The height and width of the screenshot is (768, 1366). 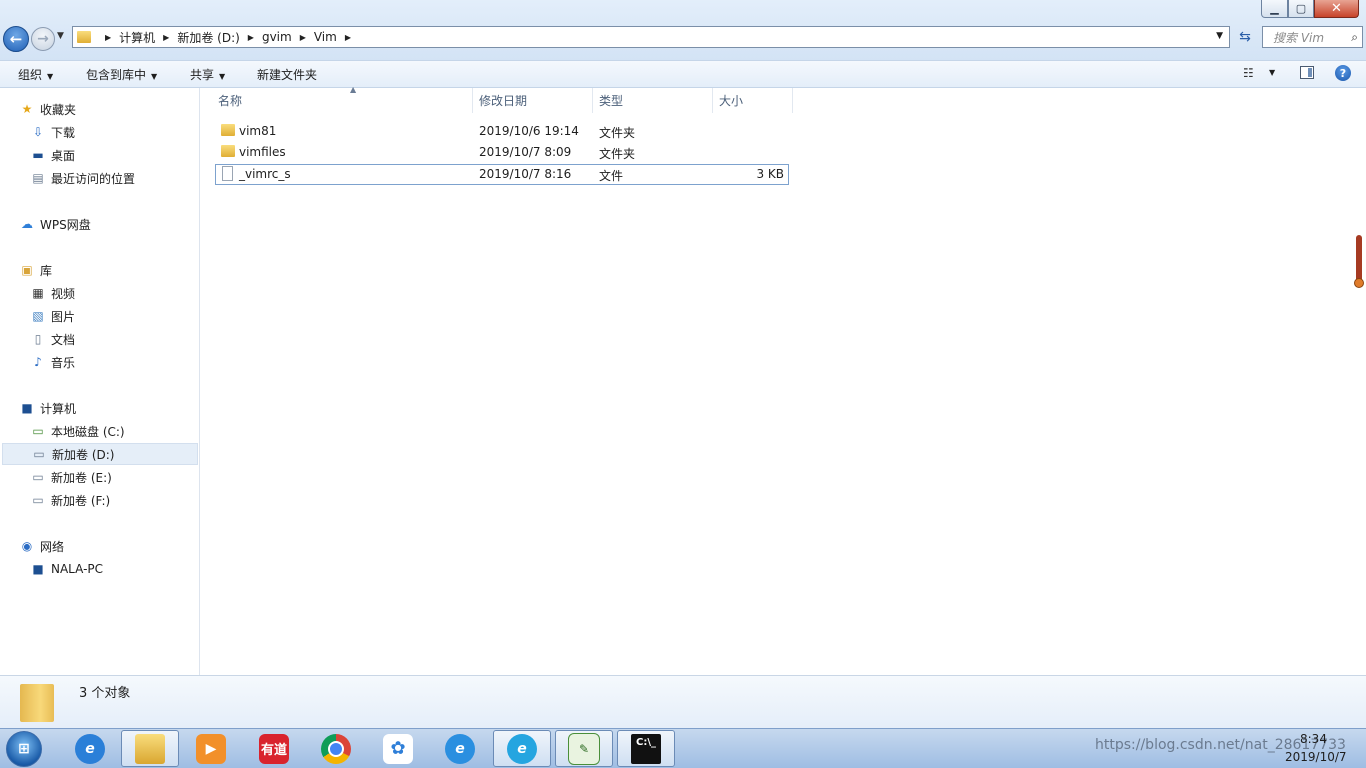 I want to click on taskbar-explorer, so click(x=150, y=748).